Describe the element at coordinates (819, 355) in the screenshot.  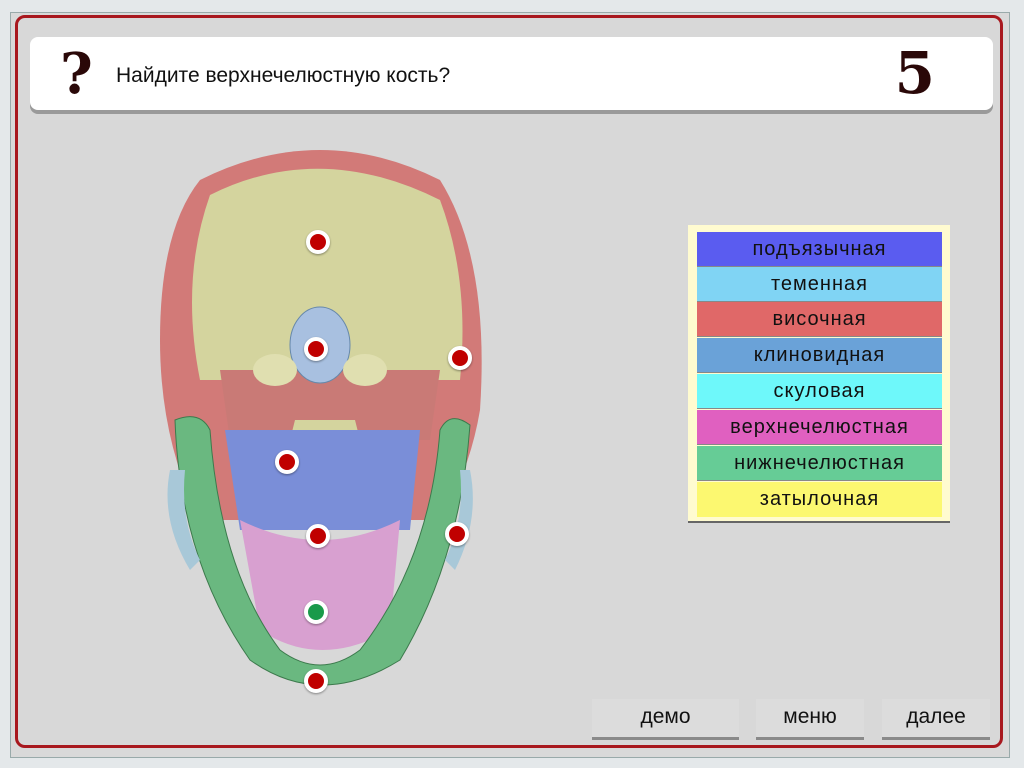
I see `legend-item: клиновидная` at that location.